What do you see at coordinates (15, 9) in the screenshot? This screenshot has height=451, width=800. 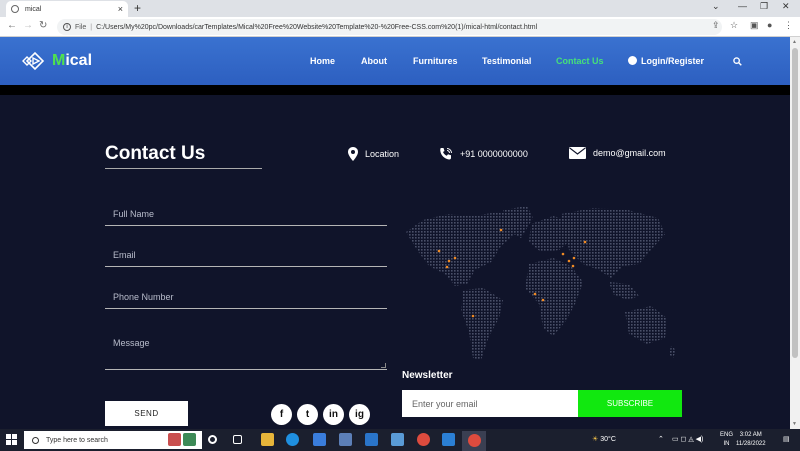 I see `globe-icon` at bounding box center [15, 9].